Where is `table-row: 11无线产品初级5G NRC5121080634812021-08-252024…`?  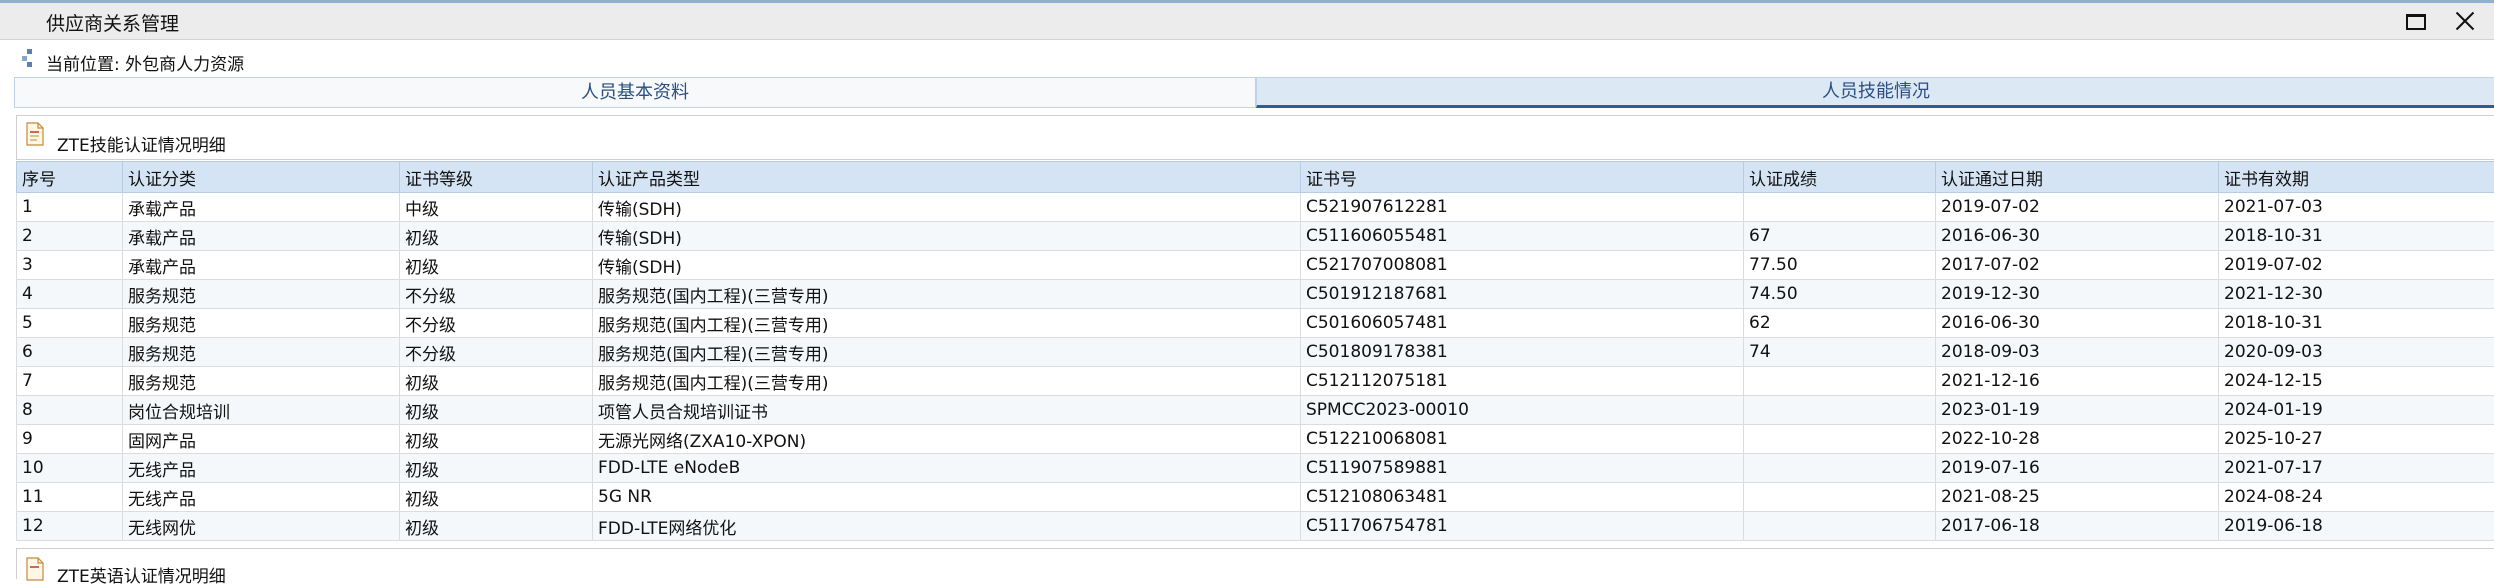 table-row: 11无线产品初级5G NRC5121080634812021-08-252024… is located at coordinates (1255, 497).